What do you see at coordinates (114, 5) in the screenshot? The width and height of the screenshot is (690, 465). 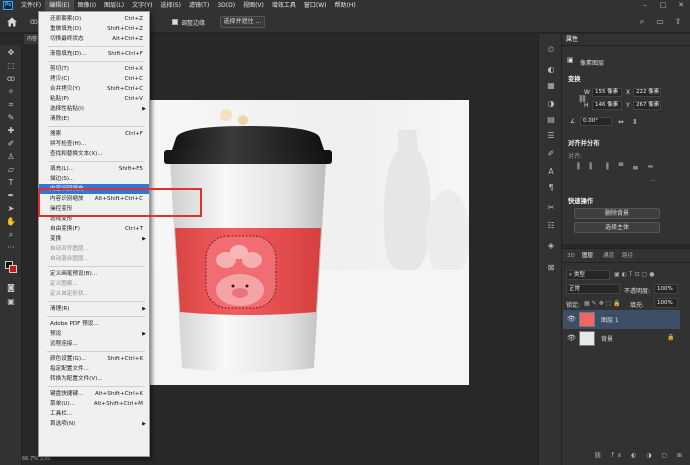 I see `menu-layer: 图层(L)` at bounding box center [114, 5].